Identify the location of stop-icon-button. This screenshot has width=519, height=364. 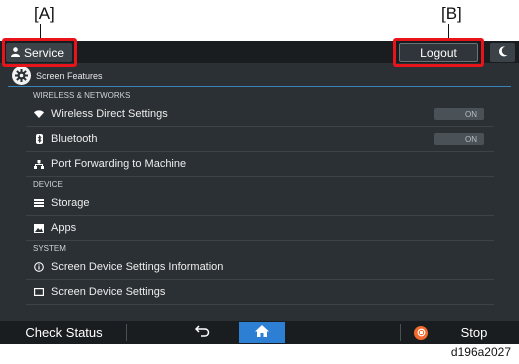
(421, 332).